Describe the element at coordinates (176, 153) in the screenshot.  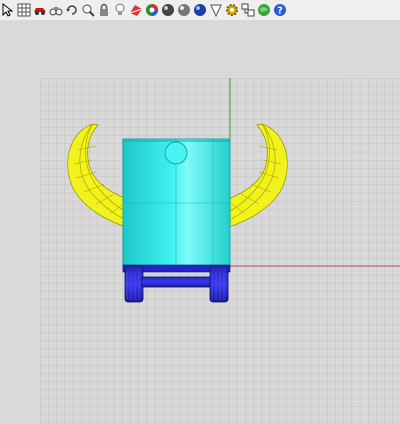
I see `body-hole` at that location.